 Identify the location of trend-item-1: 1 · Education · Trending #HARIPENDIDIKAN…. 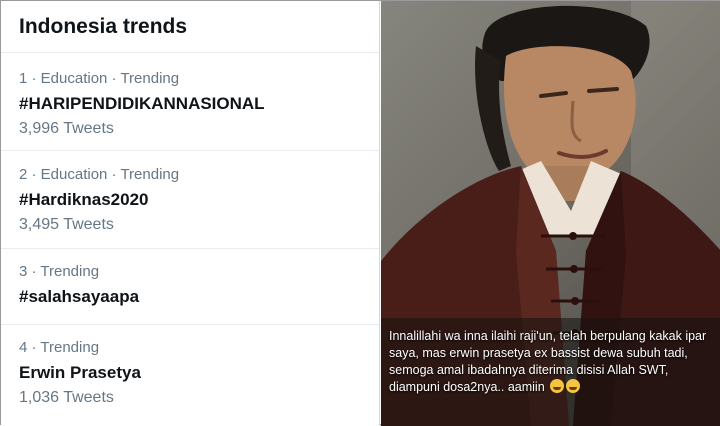
(190, 102).